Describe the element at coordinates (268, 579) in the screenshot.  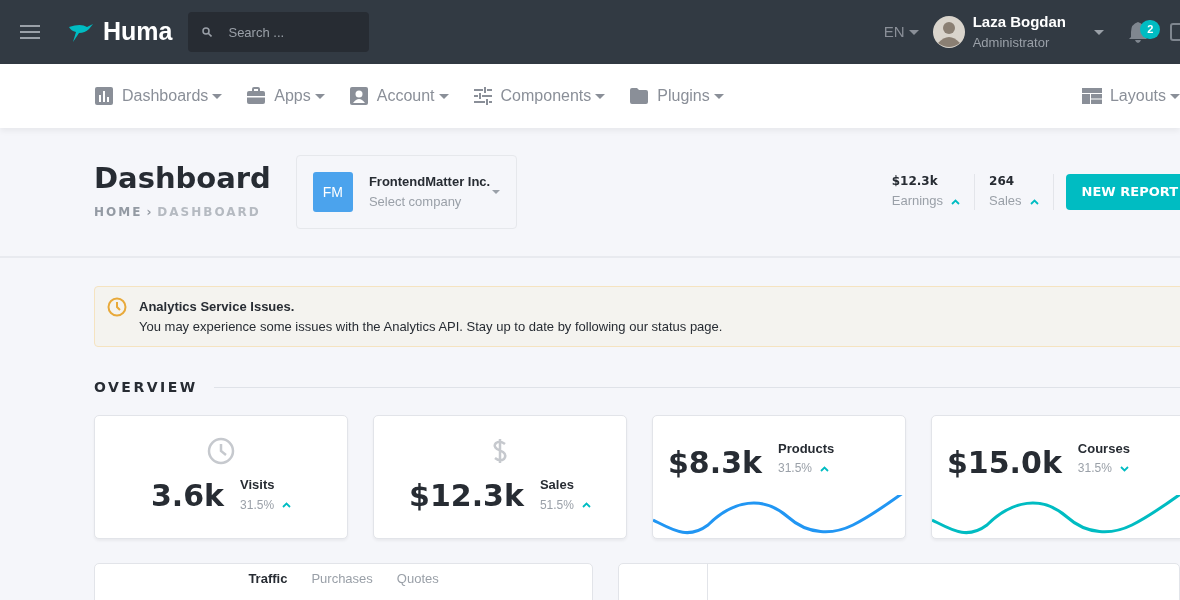
I see `tab: Traffic` at that location.